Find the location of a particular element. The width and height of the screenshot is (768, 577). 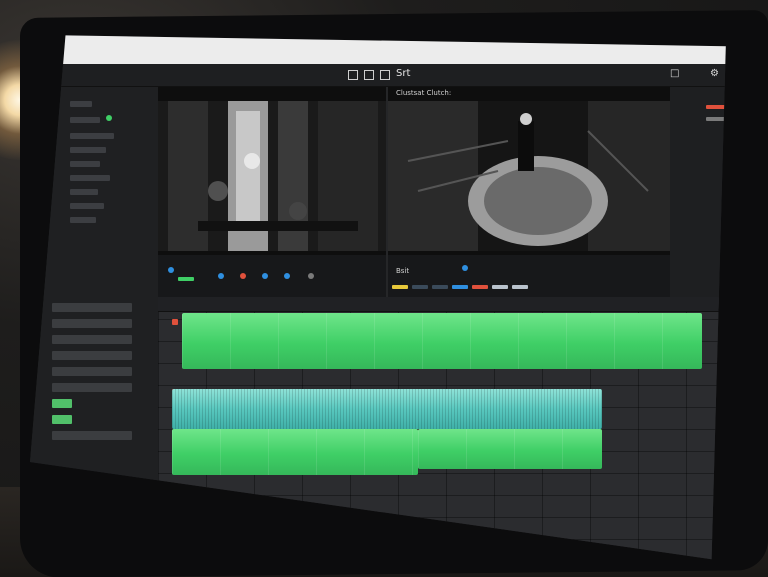

program-frame-image is located at coordinates (529, 176).